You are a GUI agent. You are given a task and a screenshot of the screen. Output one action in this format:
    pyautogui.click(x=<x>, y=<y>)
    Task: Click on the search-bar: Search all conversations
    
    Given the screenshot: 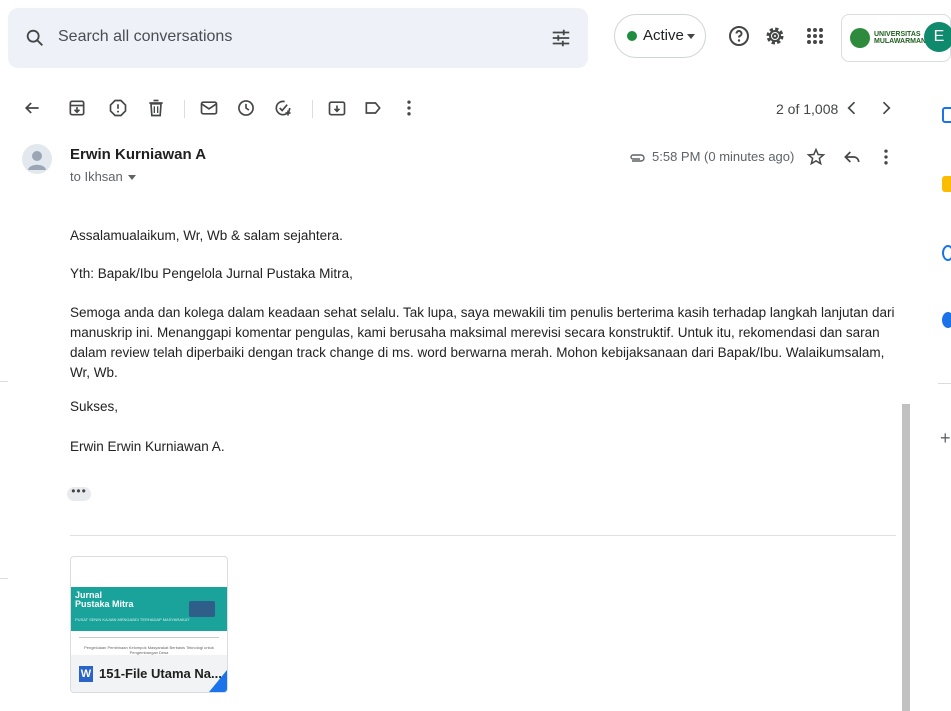 What is the action you would take?
    pyautogui.click(x=298, y=38)
    